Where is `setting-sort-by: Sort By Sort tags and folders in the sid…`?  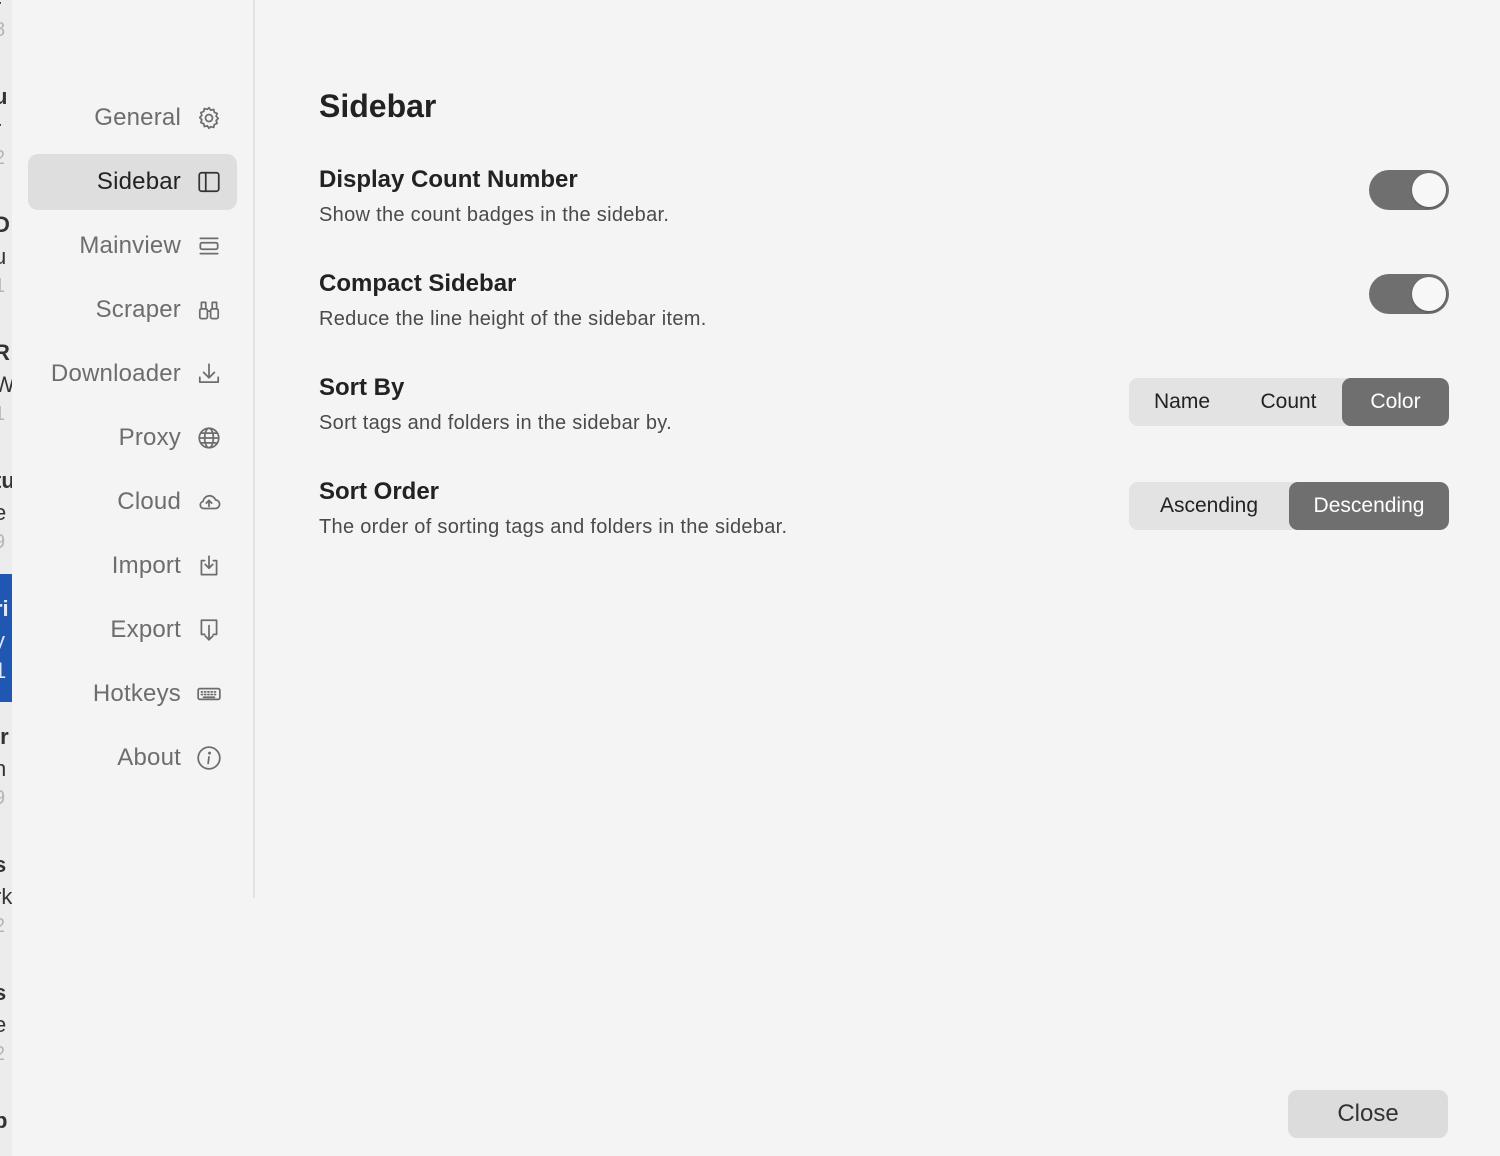 setting-sort-by: Sort By Sort tags and folders in the sid… is located at coordinates (884, 409).